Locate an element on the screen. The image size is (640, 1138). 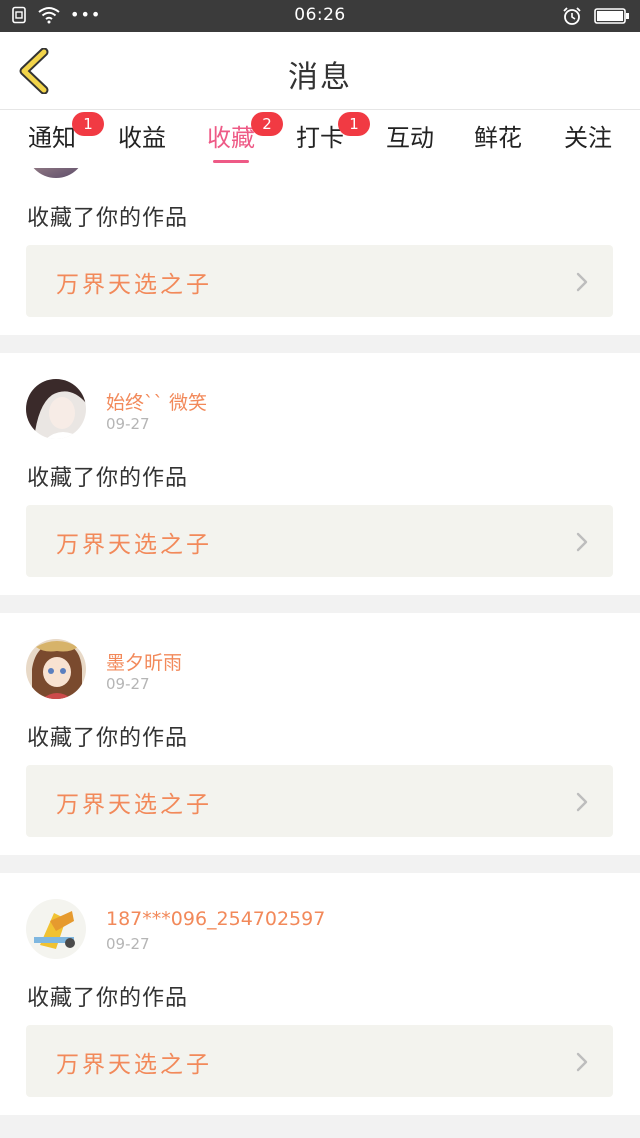
tab-flowers: 鲜花 is located at coordinates (498, 141).